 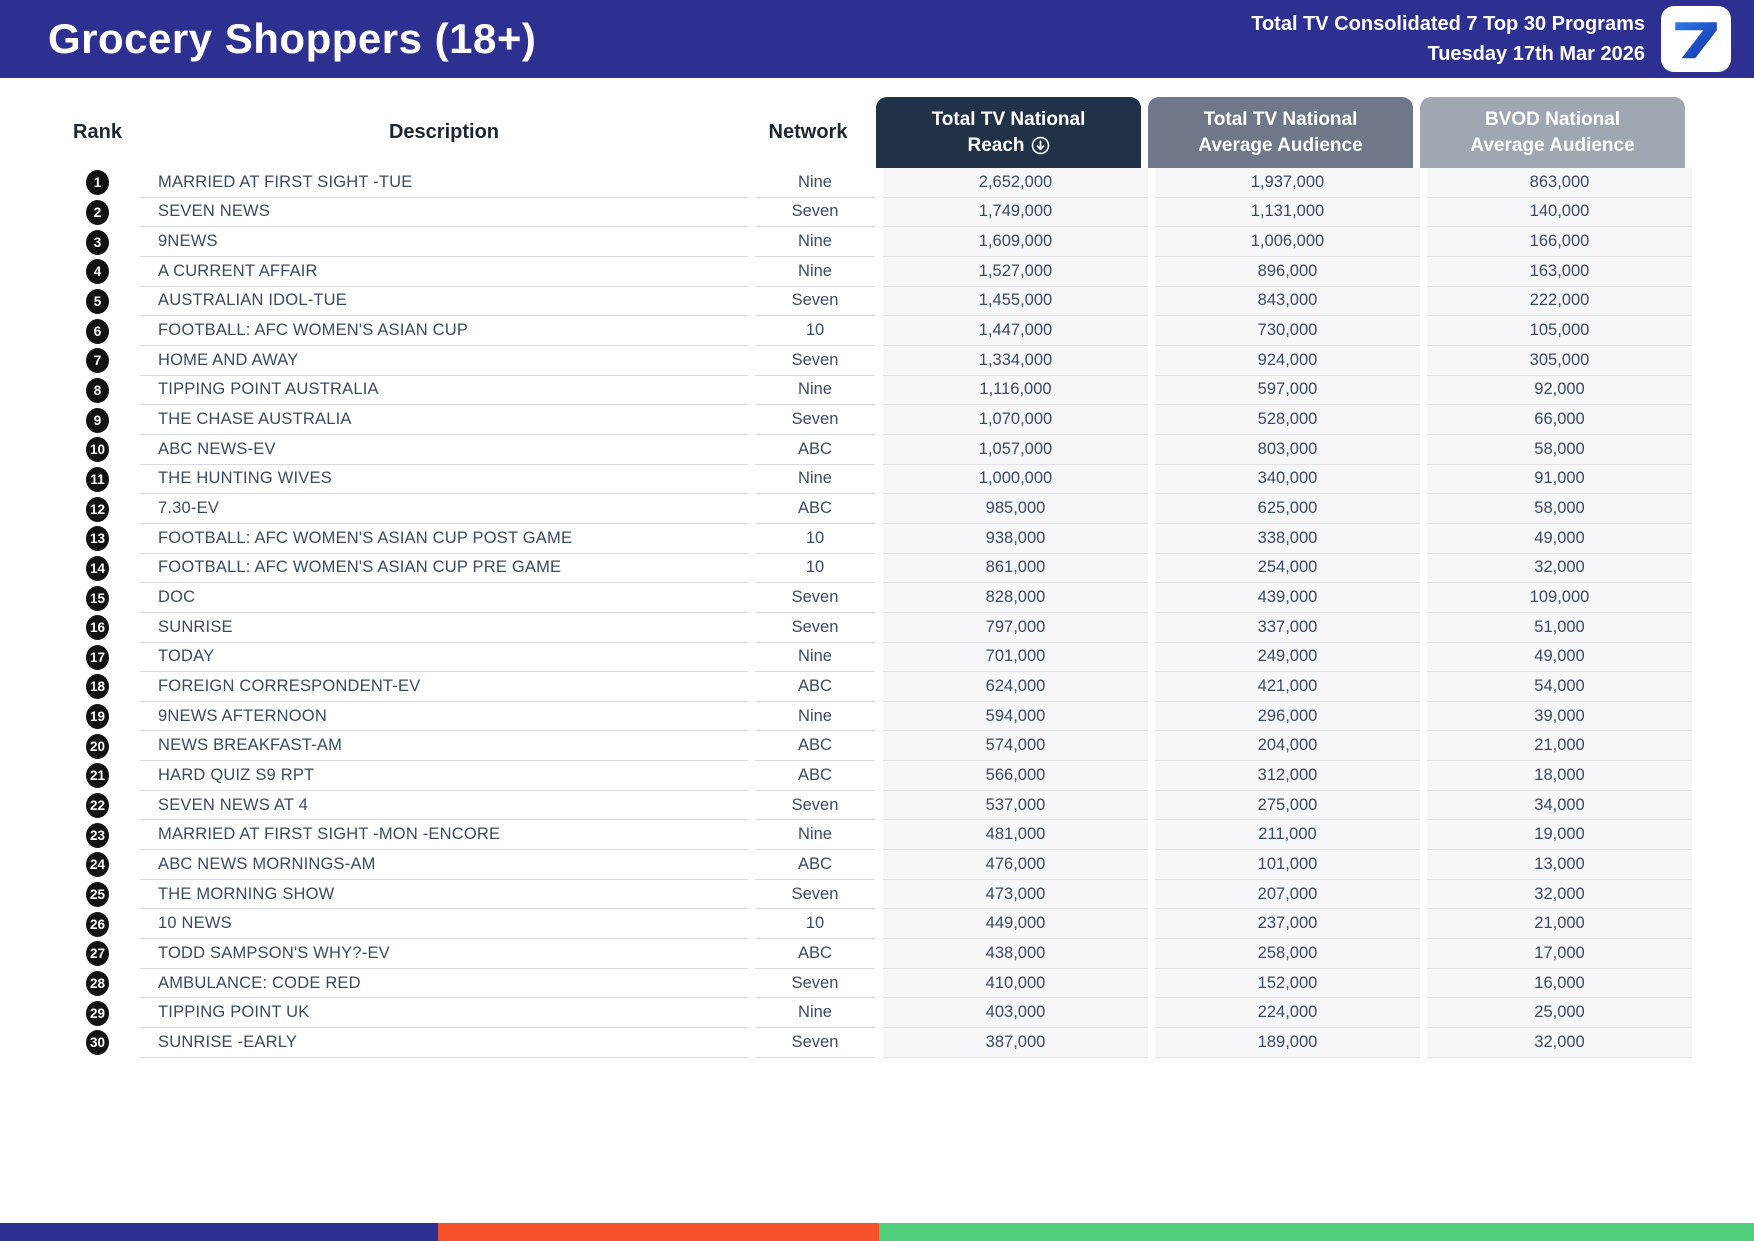 What do you see at coordinates (1559, 983) in the screenshot?
I see `bvod-audience-cell: 16,000` at bounding box center [1559, 983].